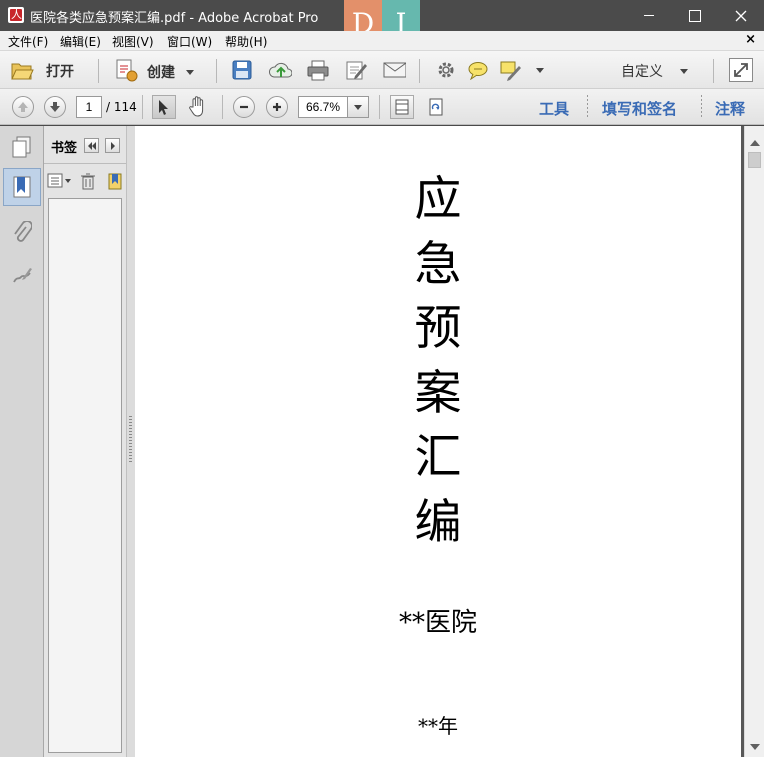 This screenshot has width=764, height=757. I want to click on fit-page-button, so click(402, 107).